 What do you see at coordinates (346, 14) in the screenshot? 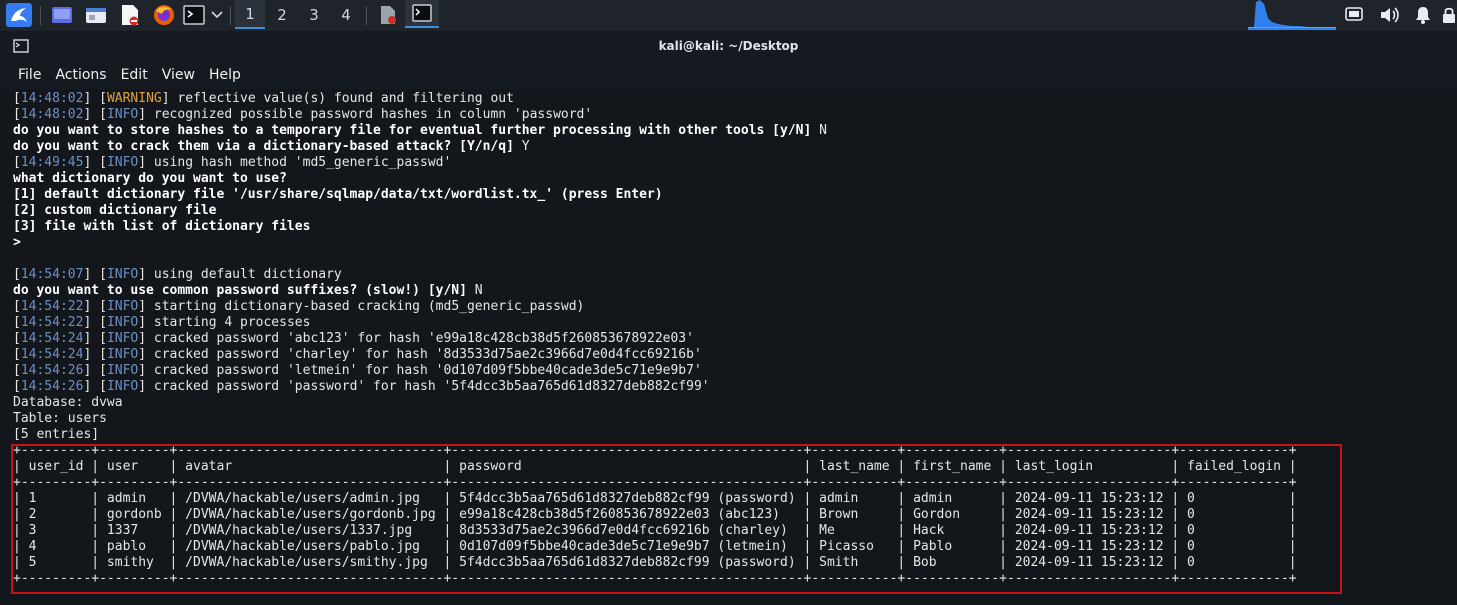
I see `workspace-4: 4` at bounding box center [346, 14].